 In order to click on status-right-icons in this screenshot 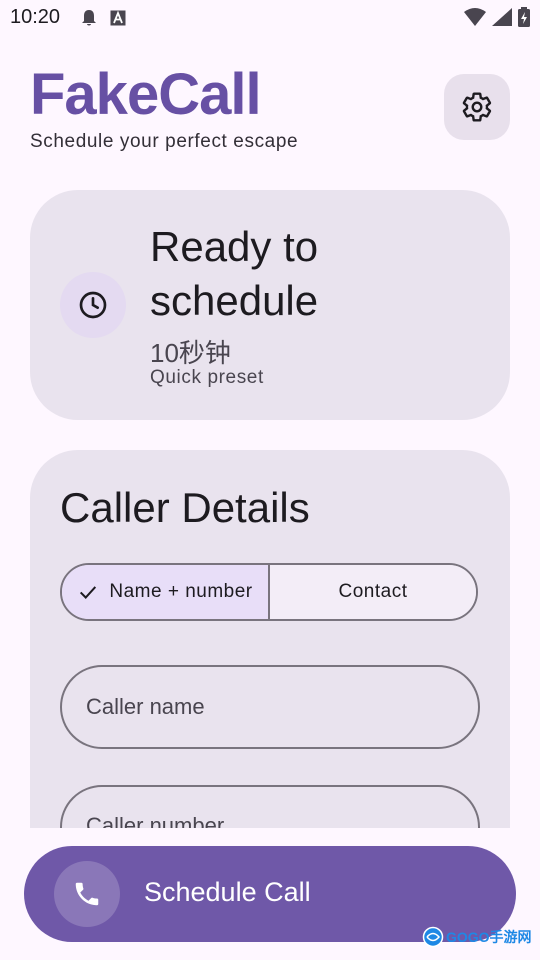, I will do `click(497, 17)`.